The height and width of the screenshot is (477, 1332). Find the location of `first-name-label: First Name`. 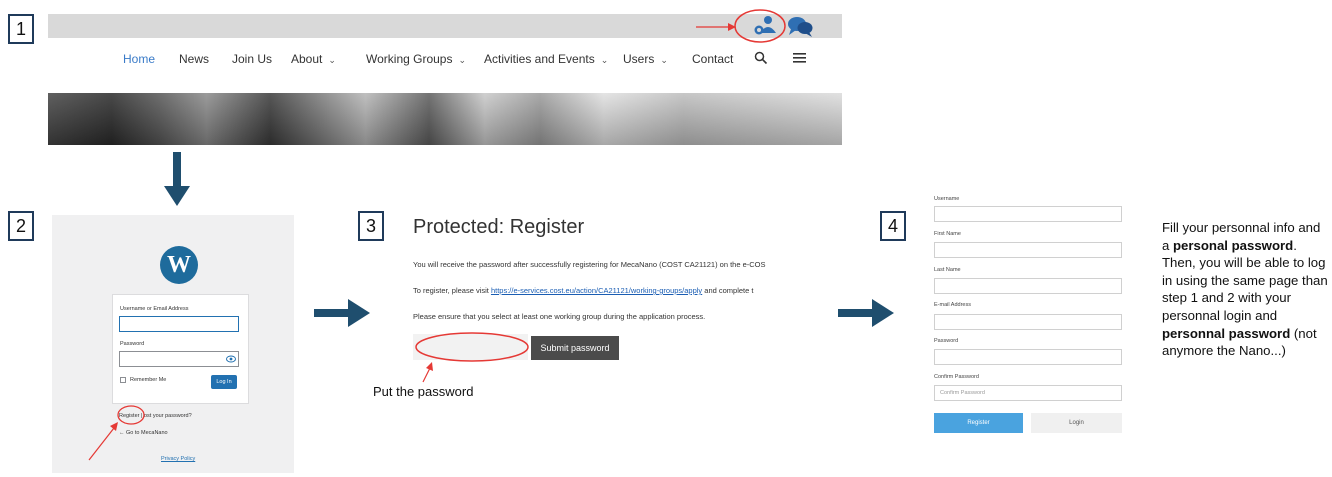

first-name-label: First Name is located at coordinates (947, 234).